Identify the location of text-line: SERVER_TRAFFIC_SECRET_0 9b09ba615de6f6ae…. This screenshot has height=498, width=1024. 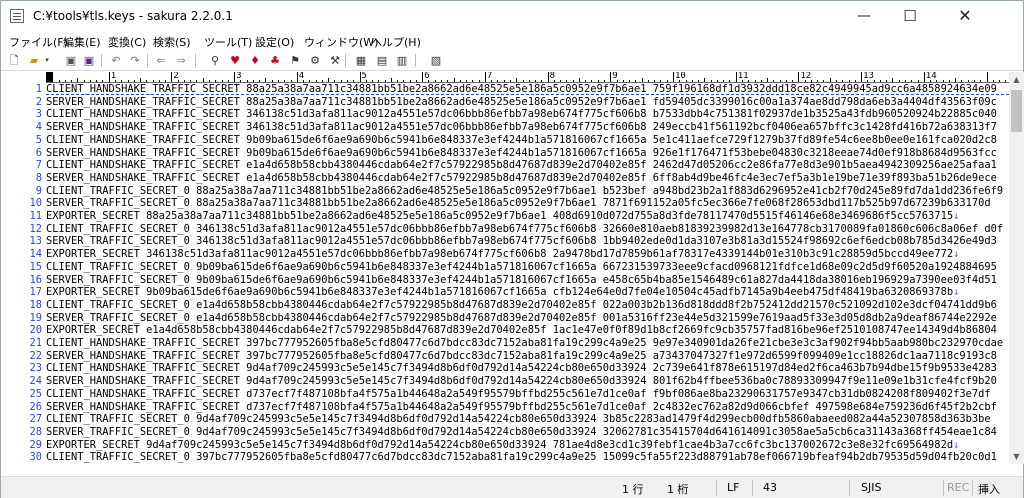
(521, 280).